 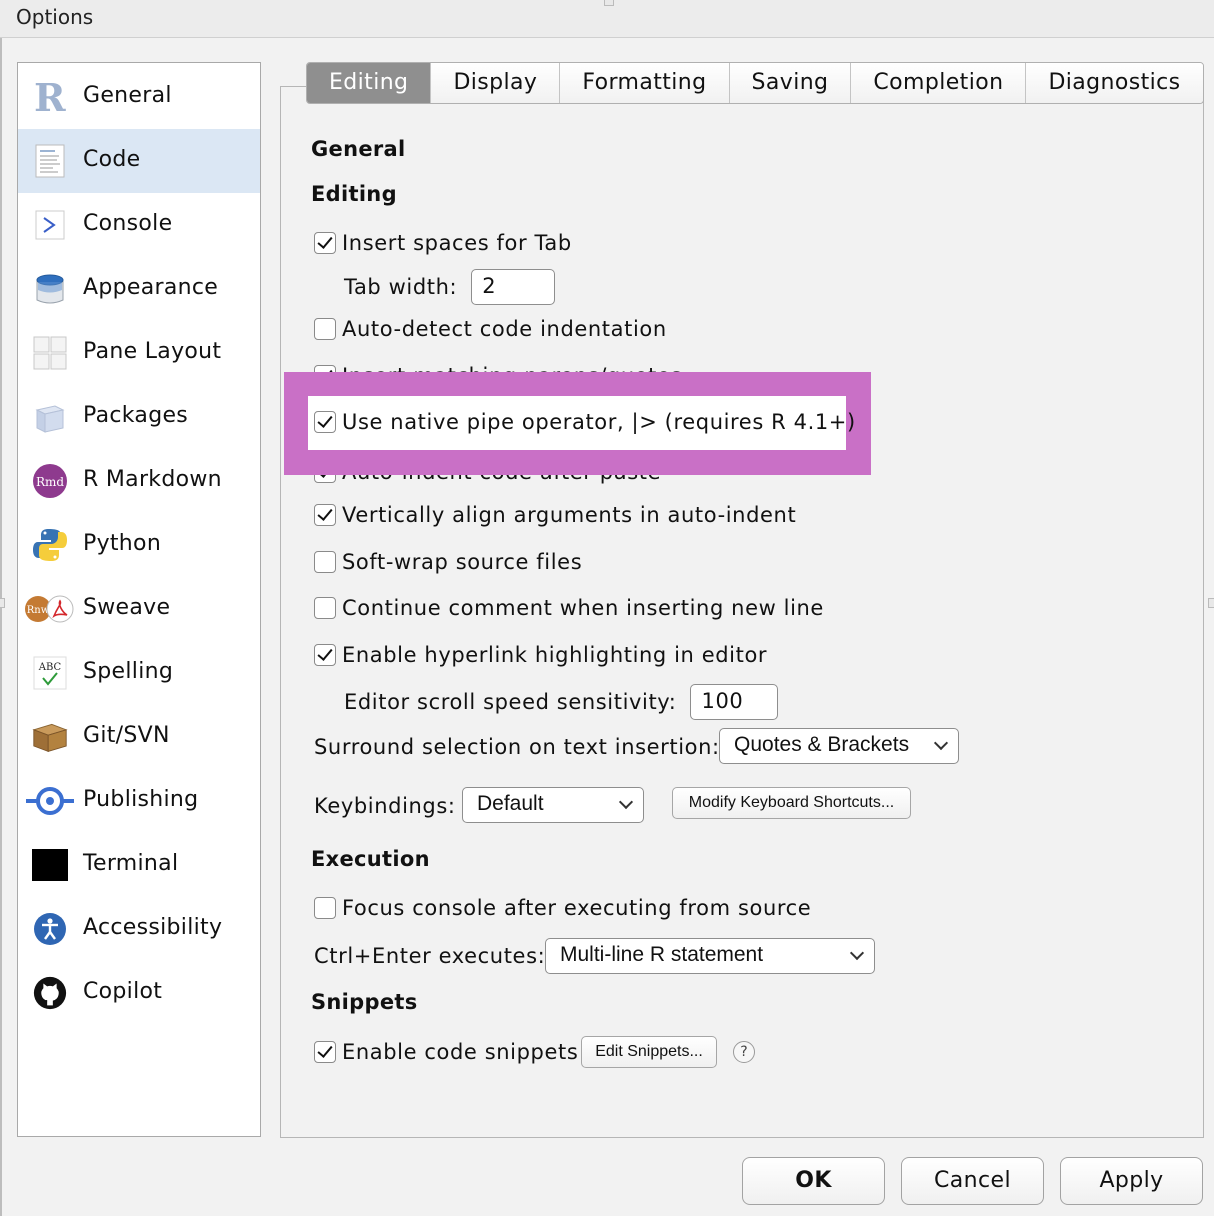 I want to click on sidebar-item-label: Publishing, so click(x=141, y=799).